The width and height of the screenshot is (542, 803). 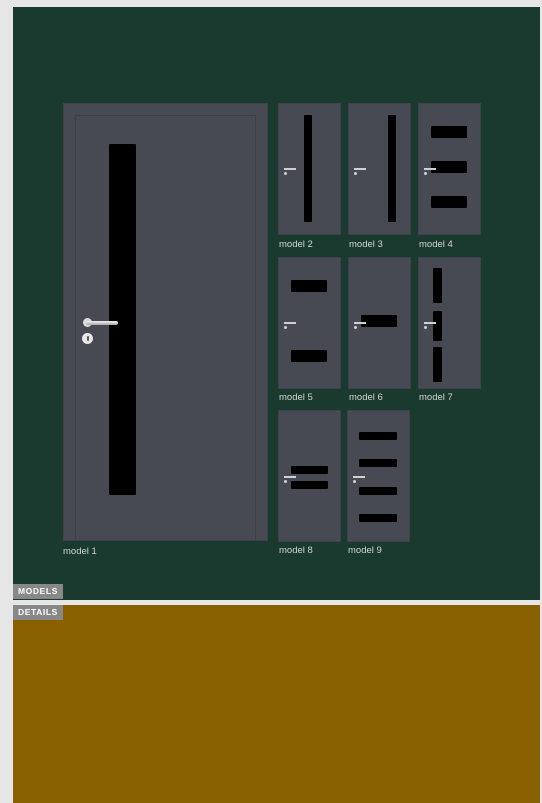 I want to click on model-label: model 1, so click(x=80, y=551).